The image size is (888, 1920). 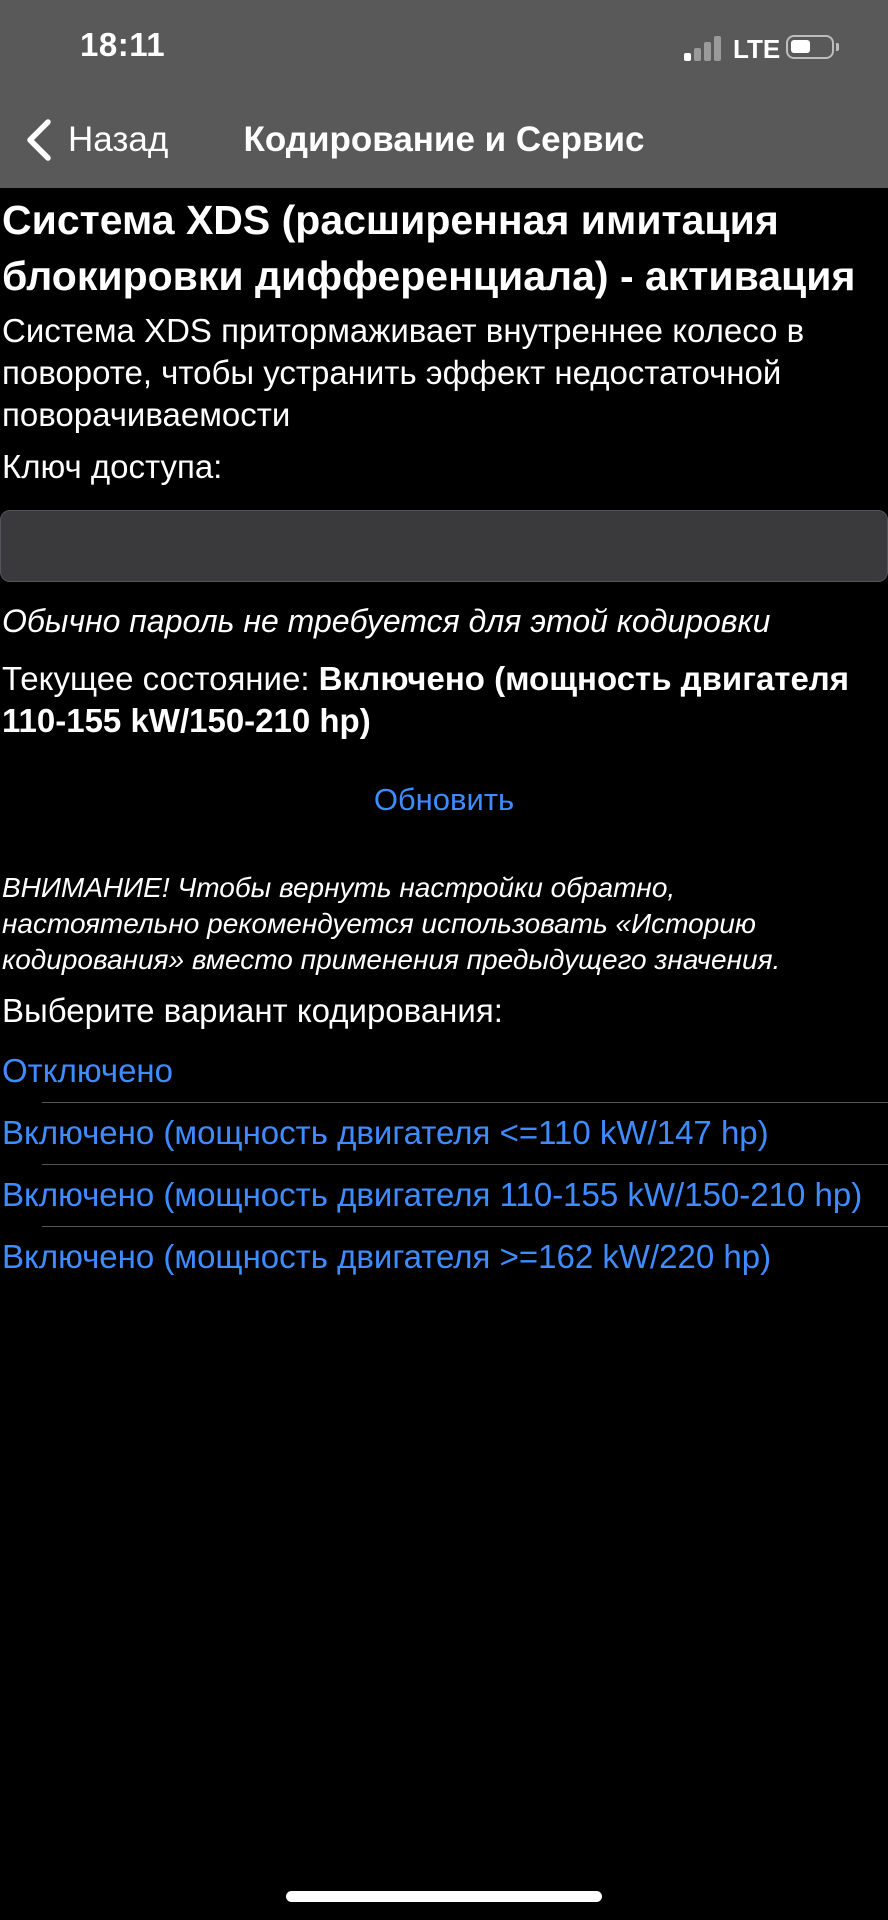 I want to click on home-indicator, so click(x=444, y=1896).